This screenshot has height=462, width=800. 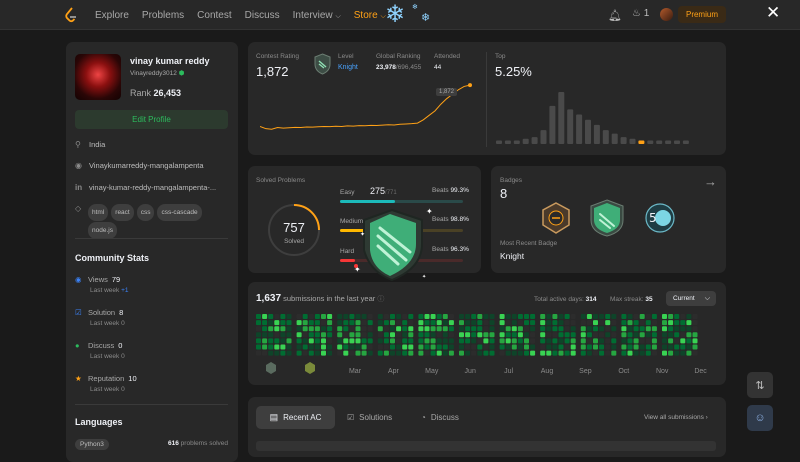 I want to click on nav-interview: Interview ⌵, so click(x=317, y=15).